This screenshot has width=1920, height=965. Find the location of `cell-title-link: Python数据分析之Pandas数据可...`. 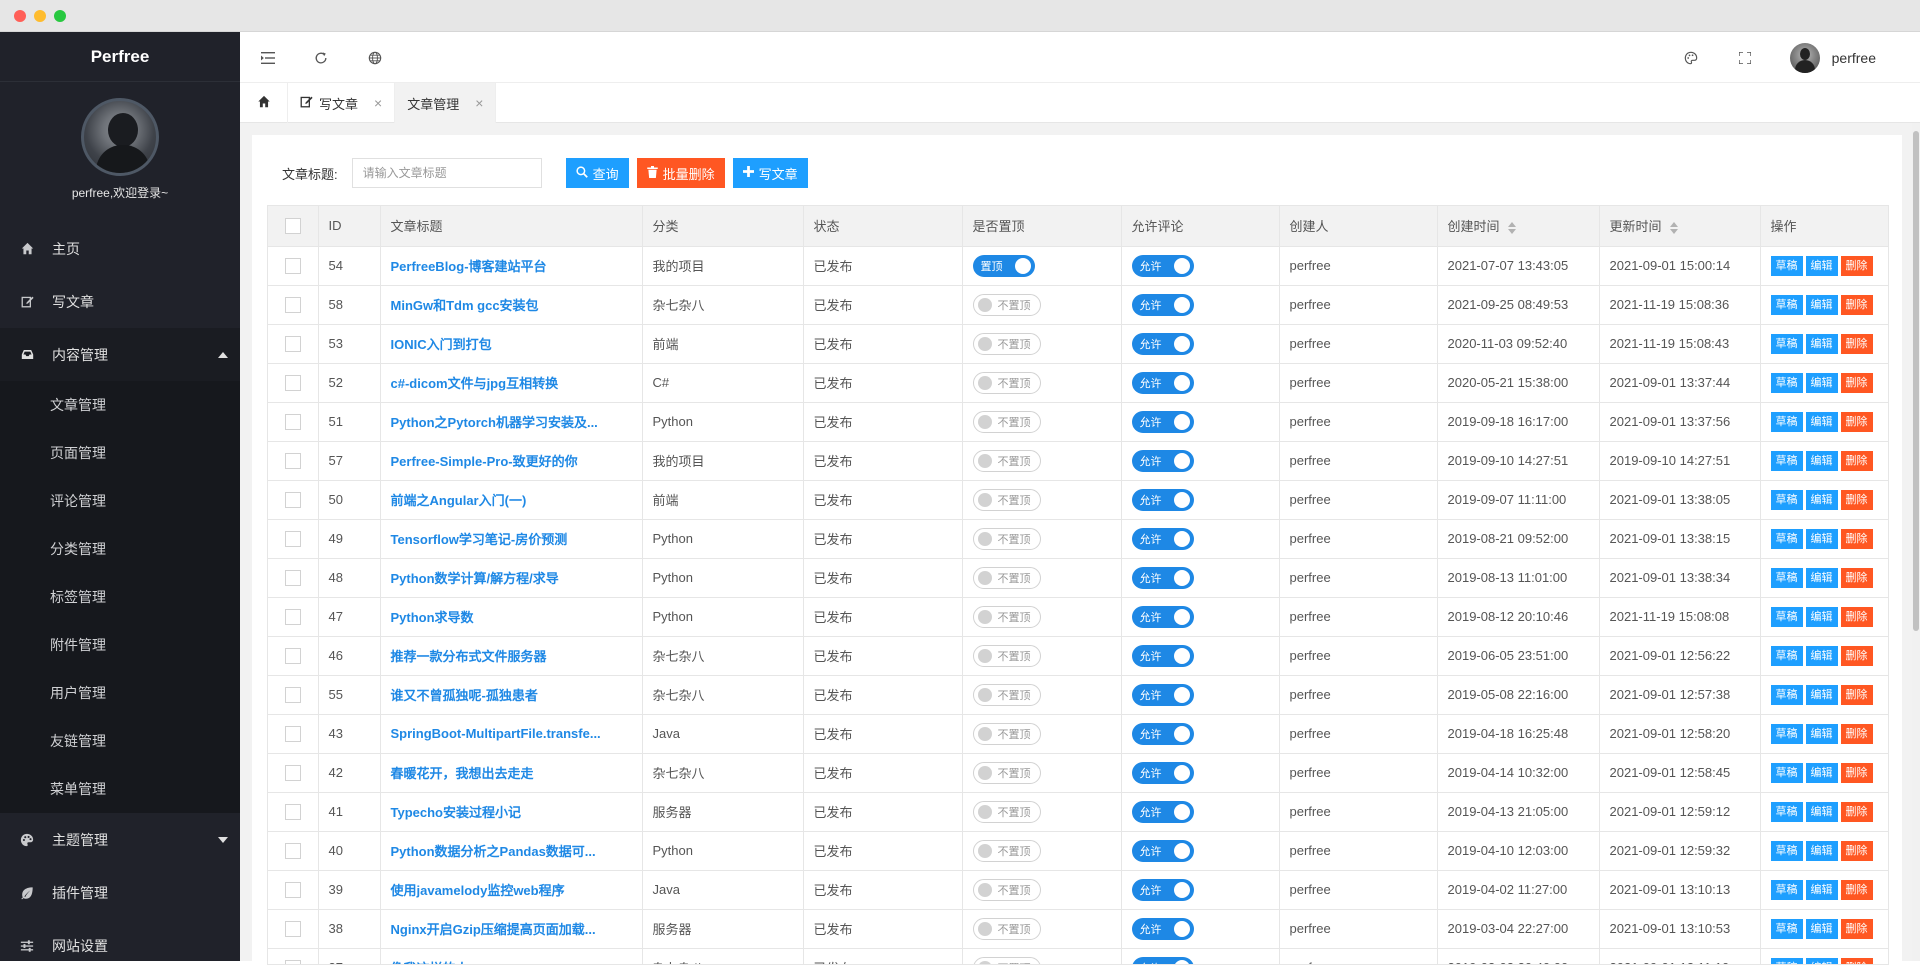

cell-title-link: Python数据分析之Pandas数据可... is located at coordinates (511, 850).